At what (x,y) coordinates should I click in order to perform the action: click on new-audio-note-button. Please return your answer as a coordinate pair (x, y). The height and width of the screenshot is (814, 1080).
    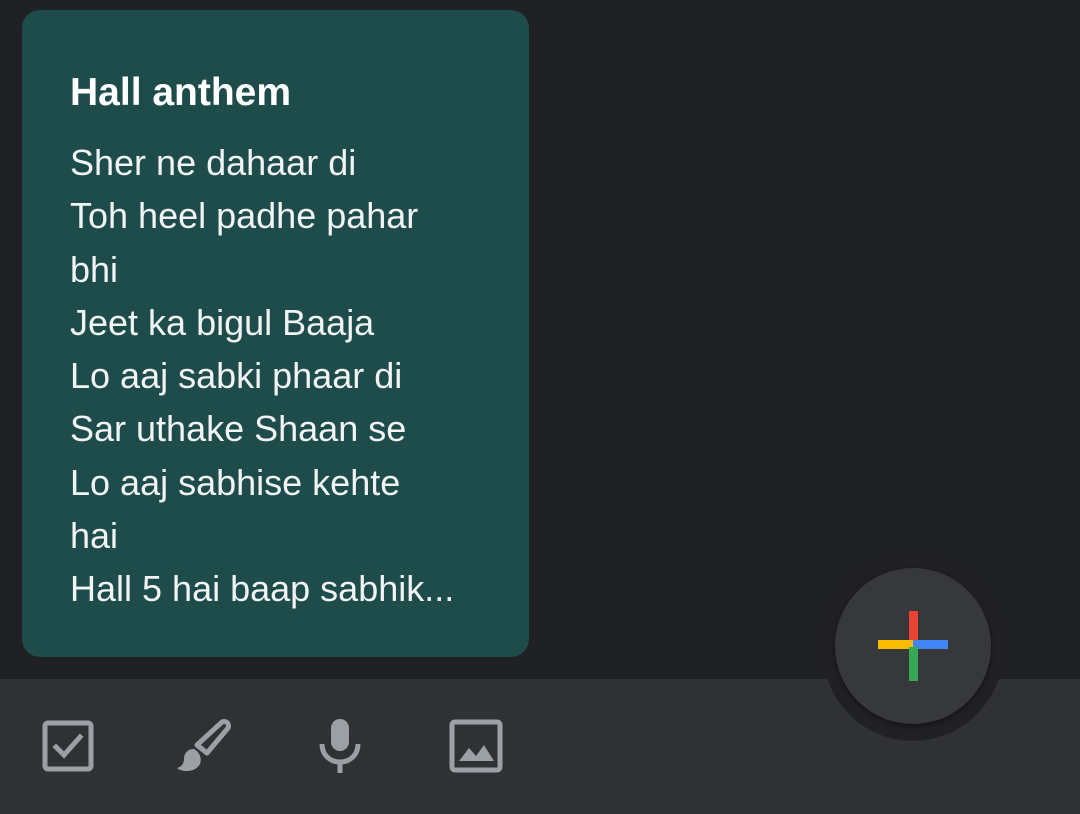
    Looking at the image, I should click on (340, 746).